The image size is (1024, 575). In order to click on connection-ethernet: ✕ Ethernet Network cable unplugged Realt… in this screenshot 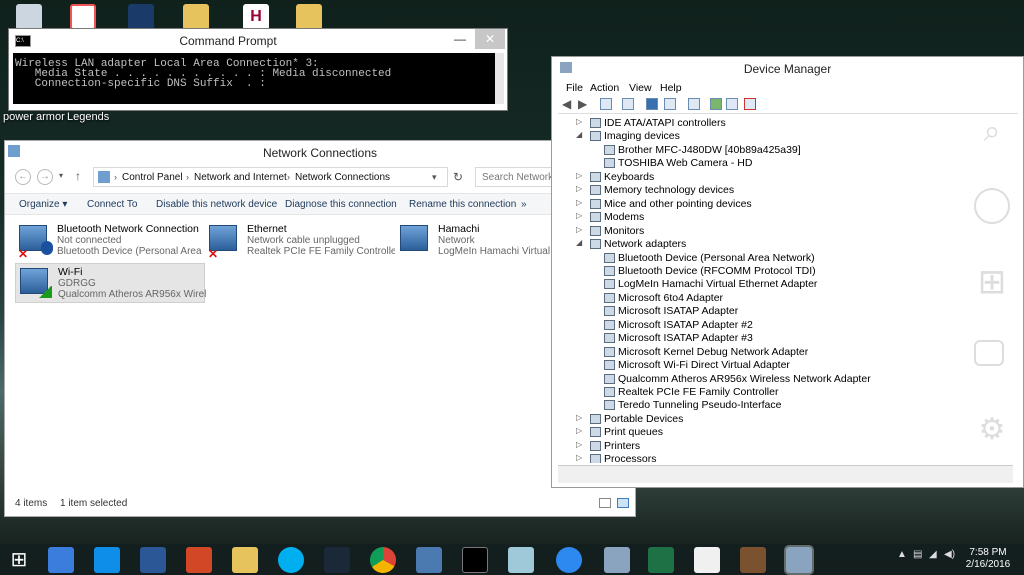, I will do `click(300, 241)`.